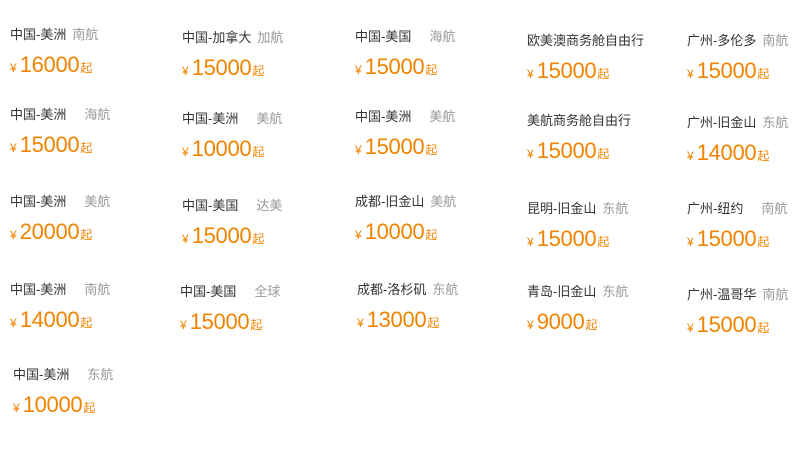 Image resolution: width=800 pixels, height=460 pixels. What do you see at coordinates (257, 222) in the screenshot?
I see `deal-card: 中国-美国 达美 ¥15000起` at bounding box center [257, 222].